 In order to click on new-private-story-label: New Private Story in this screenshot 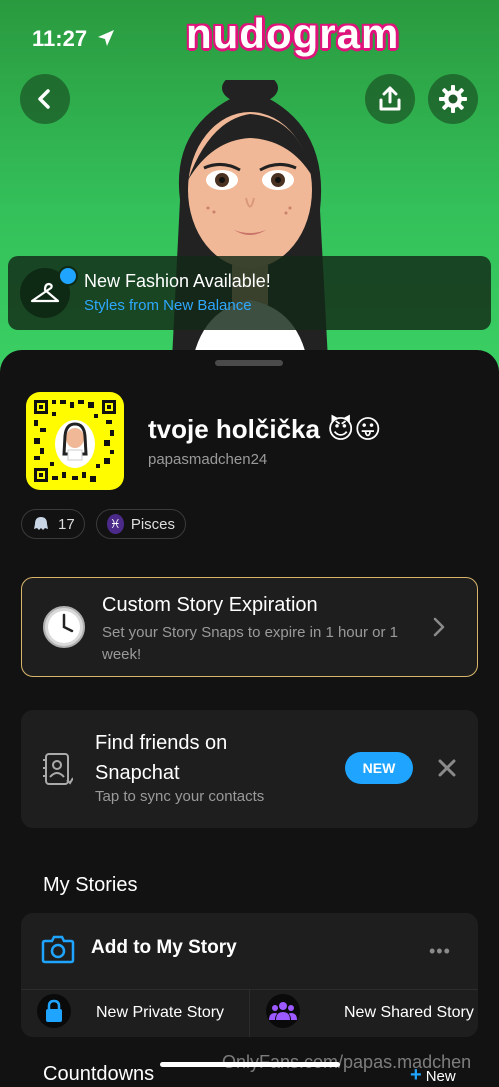, I will do `click(160, 1012)`.